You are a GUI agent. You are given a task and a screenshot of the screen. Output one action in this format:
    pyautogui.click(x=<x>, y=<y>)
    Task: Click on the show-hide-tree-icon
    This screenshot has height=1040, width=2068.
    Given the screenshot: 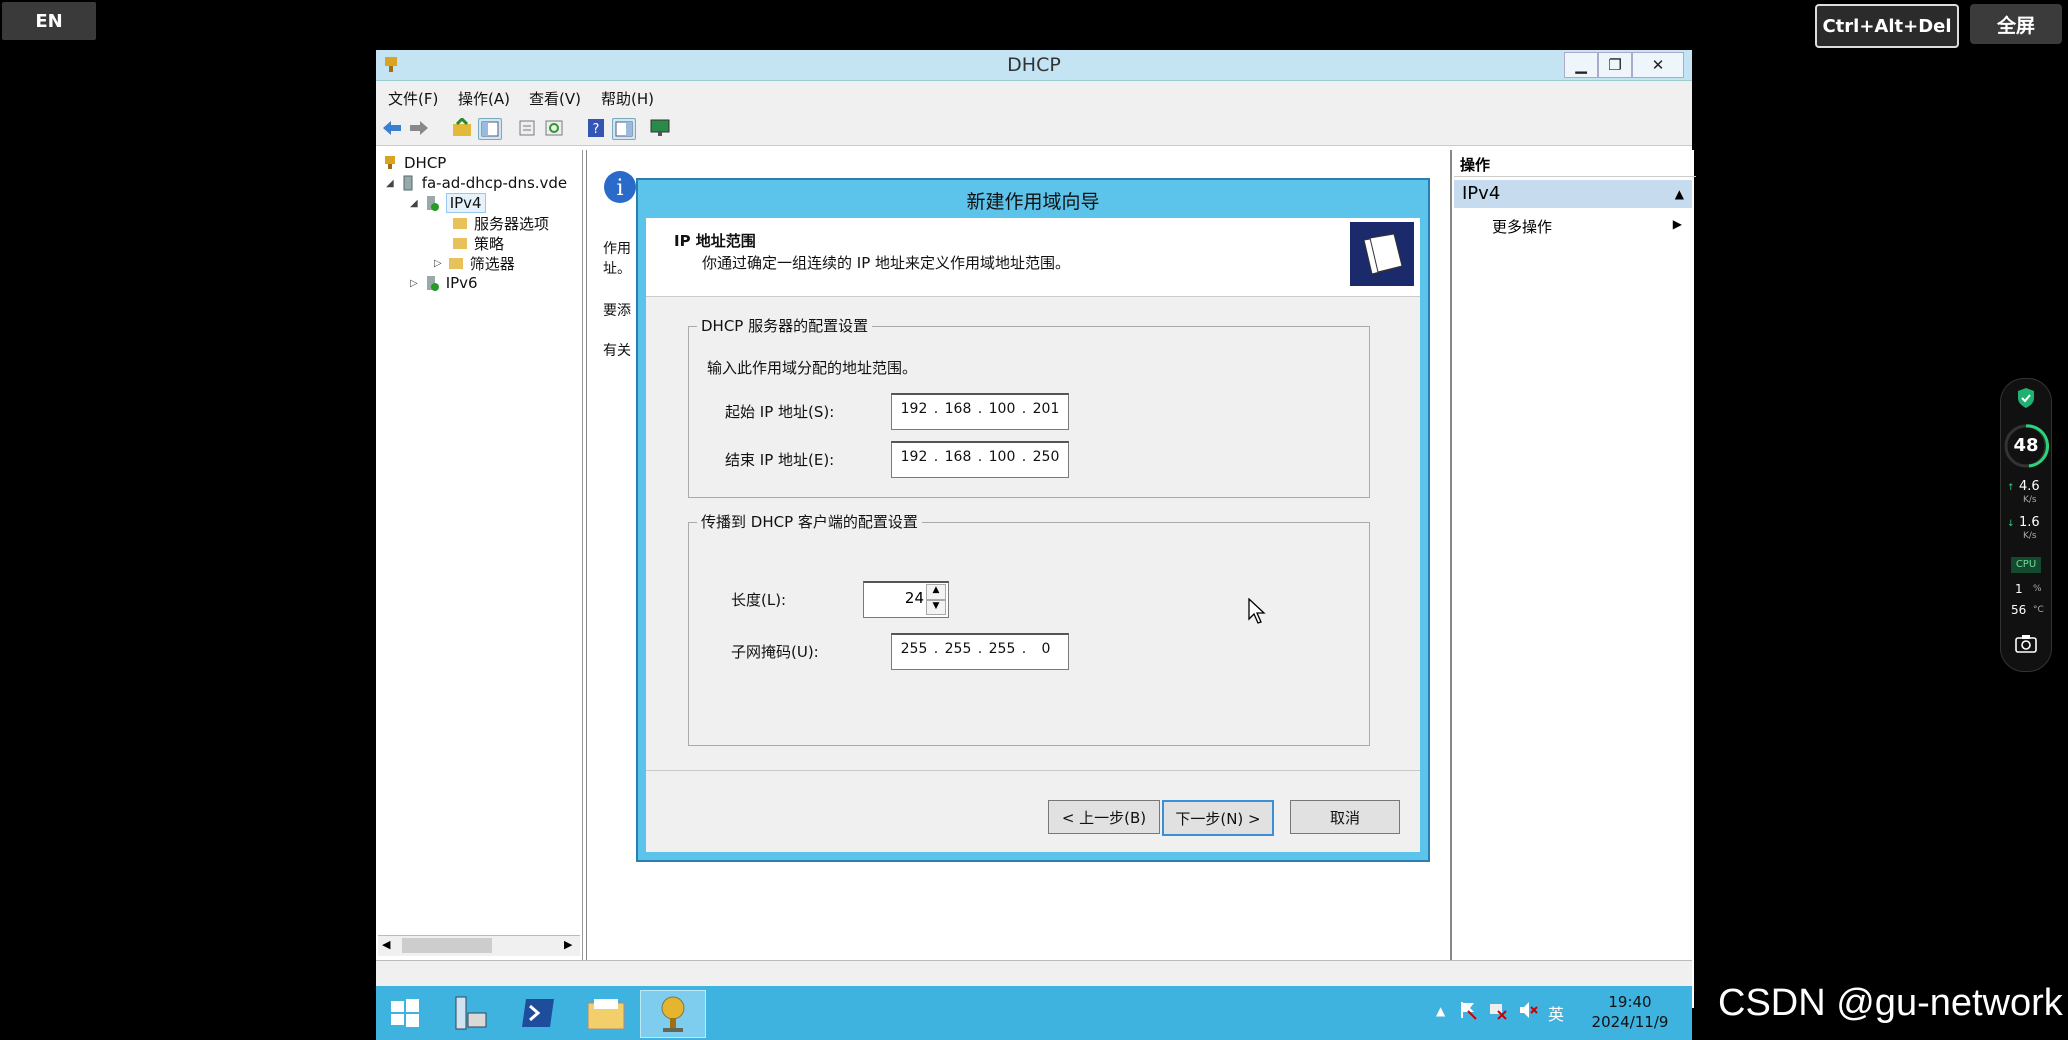 What is the action you would take?
    pyautogui.click(x=490, y=129)
    